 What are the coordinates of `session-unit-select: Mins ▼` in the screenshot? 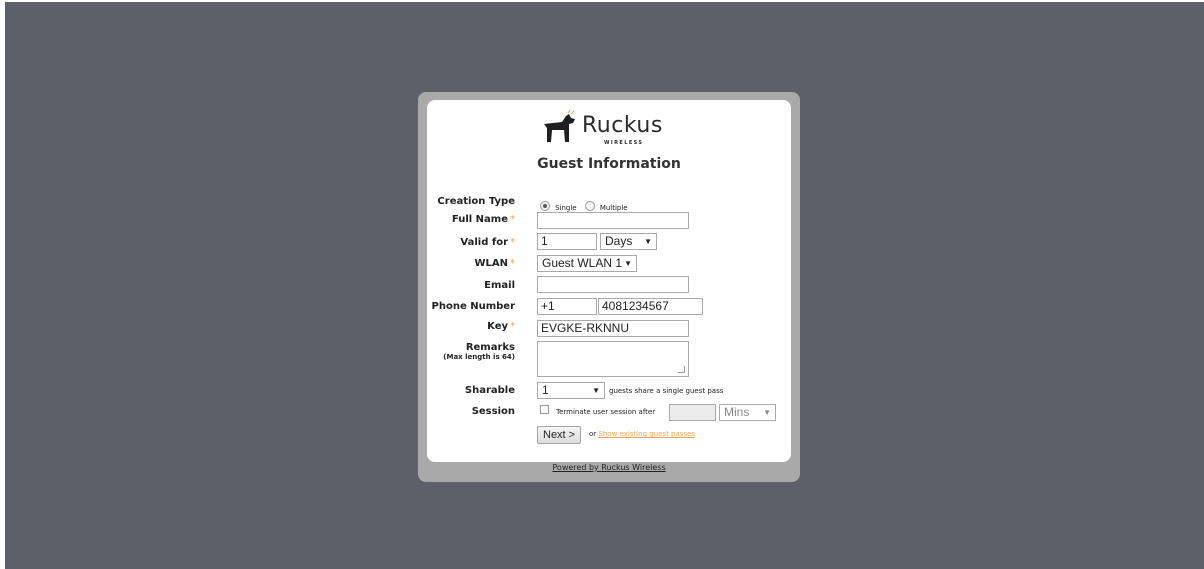 It's located at (747, 412).